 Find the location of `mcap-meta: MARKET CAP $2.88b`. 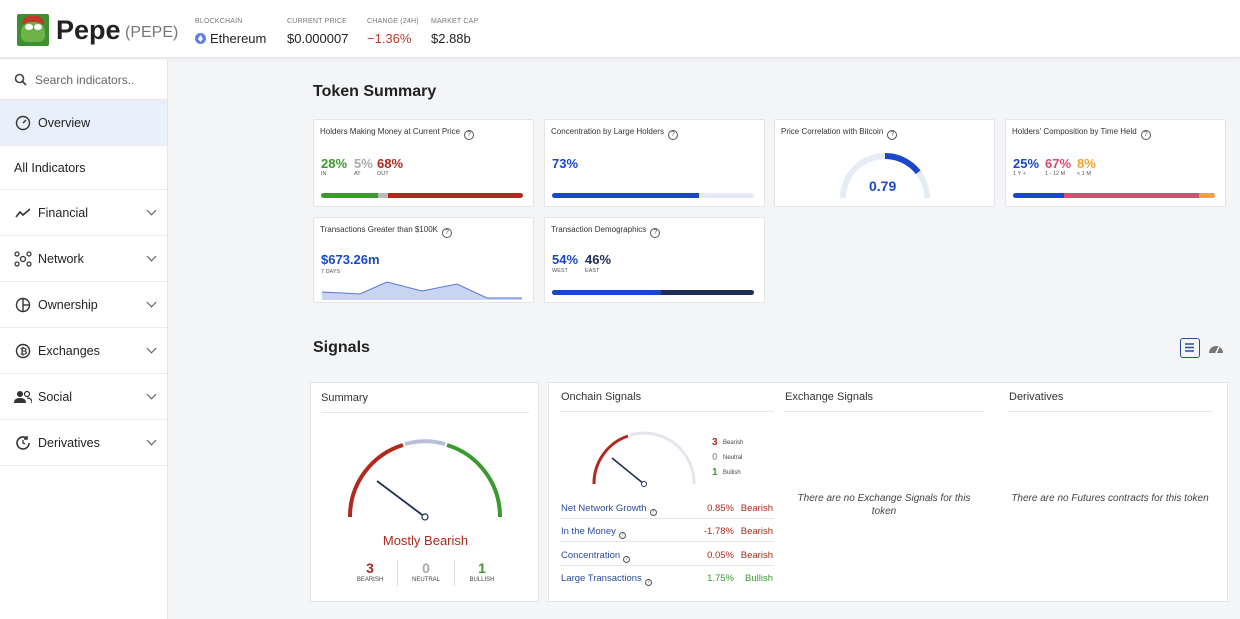

mcap-meta: MARKET CAP $2.88b is located at coordinates (454, 32).